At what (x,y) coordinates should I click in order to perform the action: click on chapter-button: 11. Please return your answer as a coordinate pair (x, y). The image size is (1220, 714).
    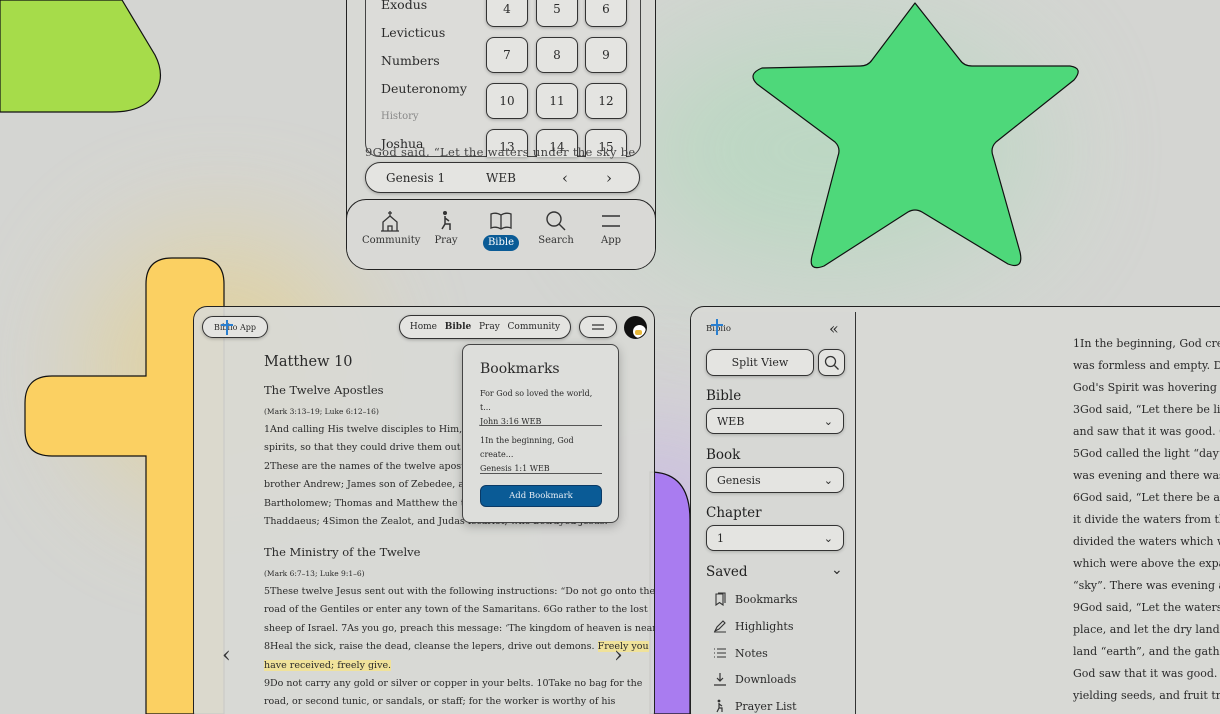
    Looking at the image, I should click on (557, 101).